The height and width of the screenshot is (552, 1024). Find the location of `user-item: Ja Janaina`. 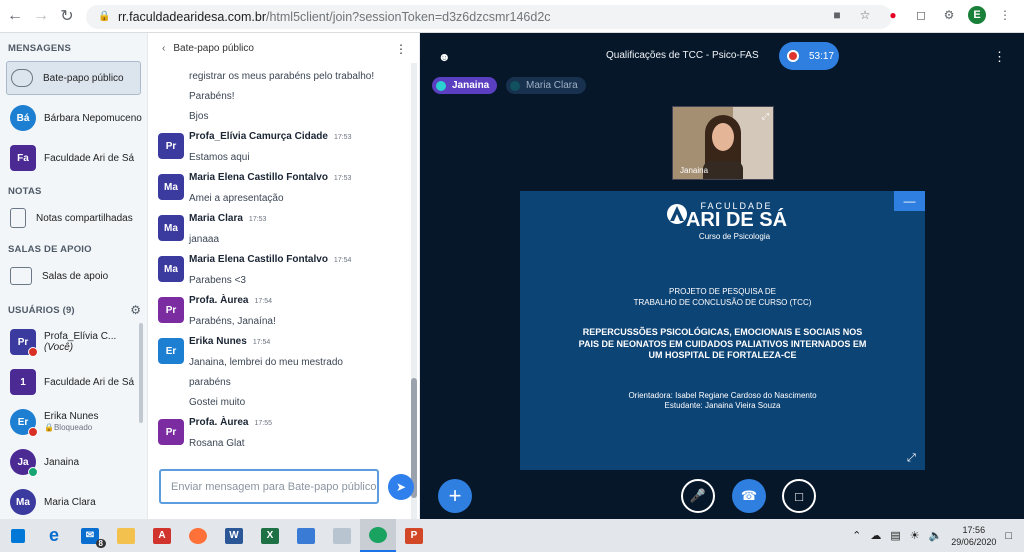

user-item: Ja Janaina is located at coordinates (73, 462).